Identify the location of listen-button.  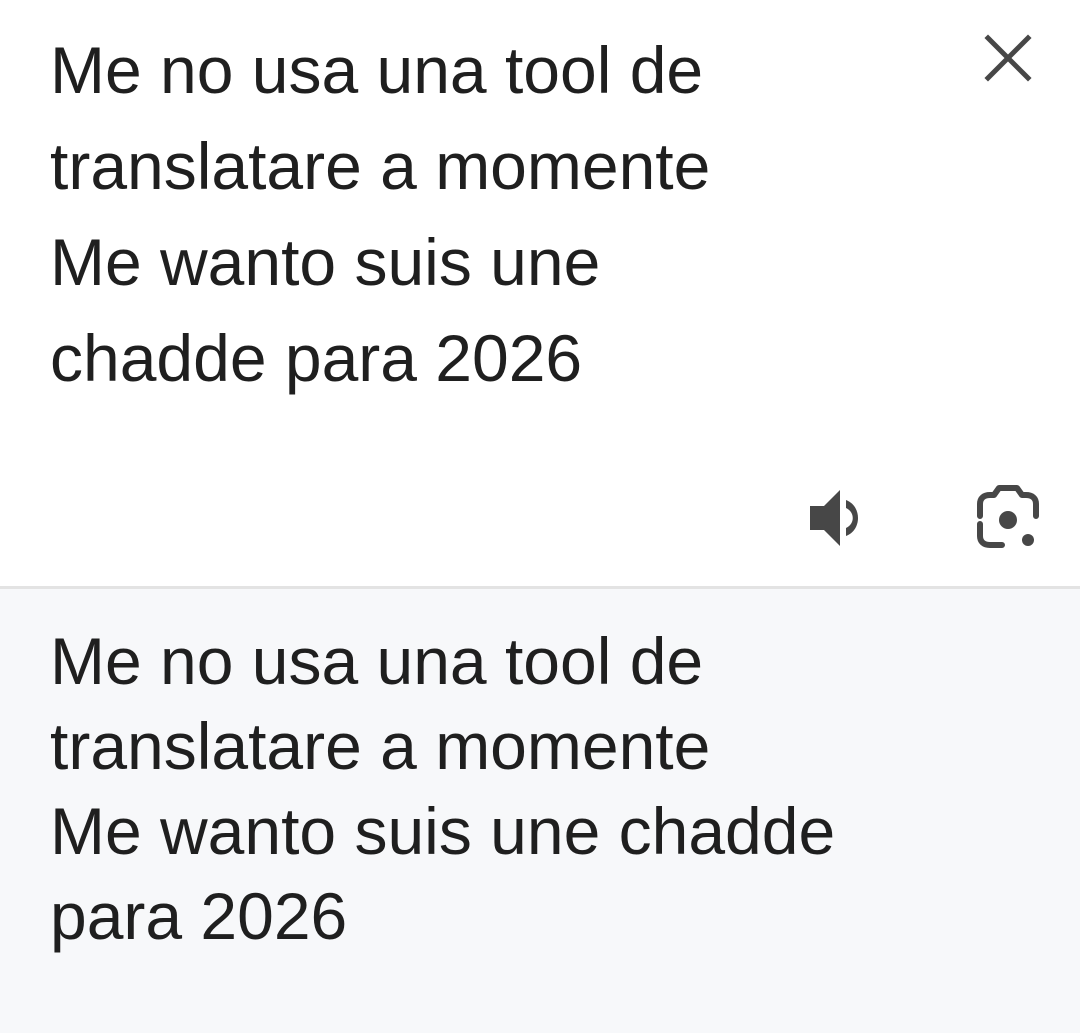
(840, 518).